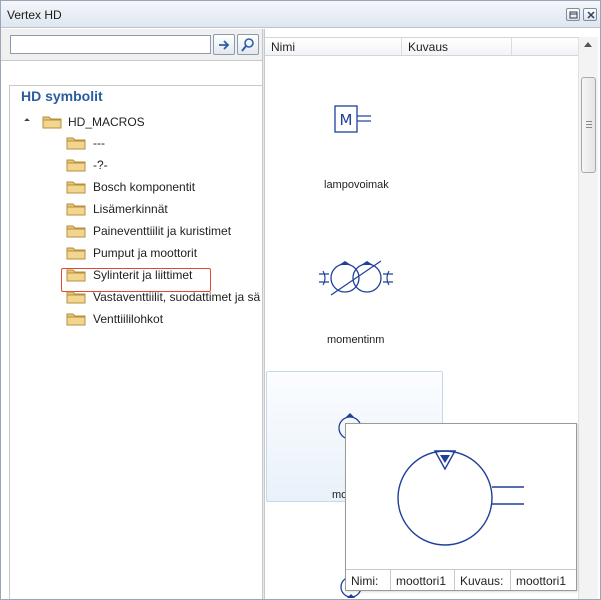 This screenshot has height=600, width=601. Describe the element at coordinates (100, 165) in the screenshot. I see `tree-item-label: -?-` at that location.